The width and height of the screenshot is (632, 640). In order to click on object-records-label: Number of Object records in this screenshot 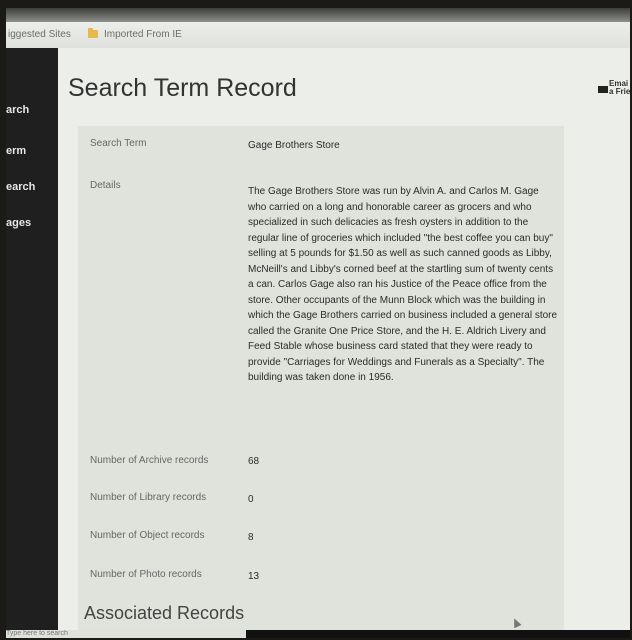, I will do `click(147, 535)`.